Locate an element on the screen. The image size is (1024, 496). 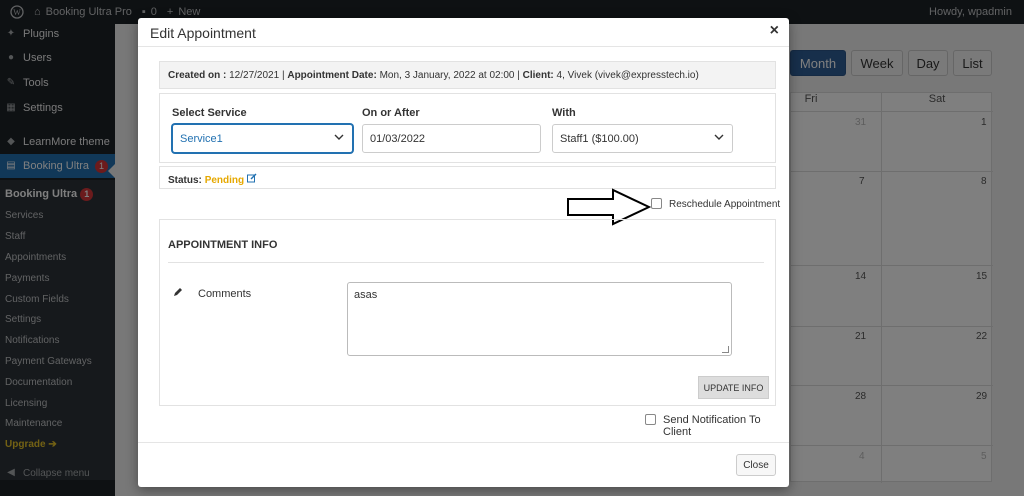
update-info-button: UPDATE INFO is located at coordinates (733, 387).